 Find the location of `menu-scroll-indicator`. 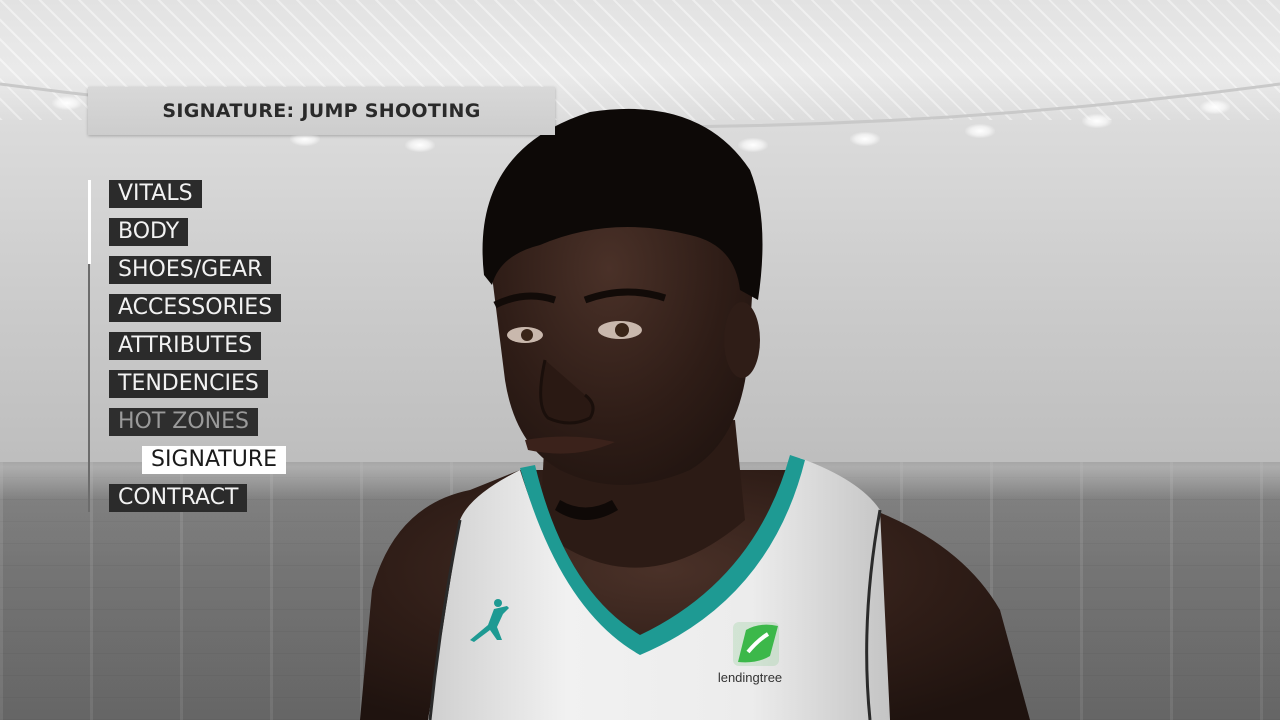

menu-scroll-indicator is located at coordinates (89, 222).